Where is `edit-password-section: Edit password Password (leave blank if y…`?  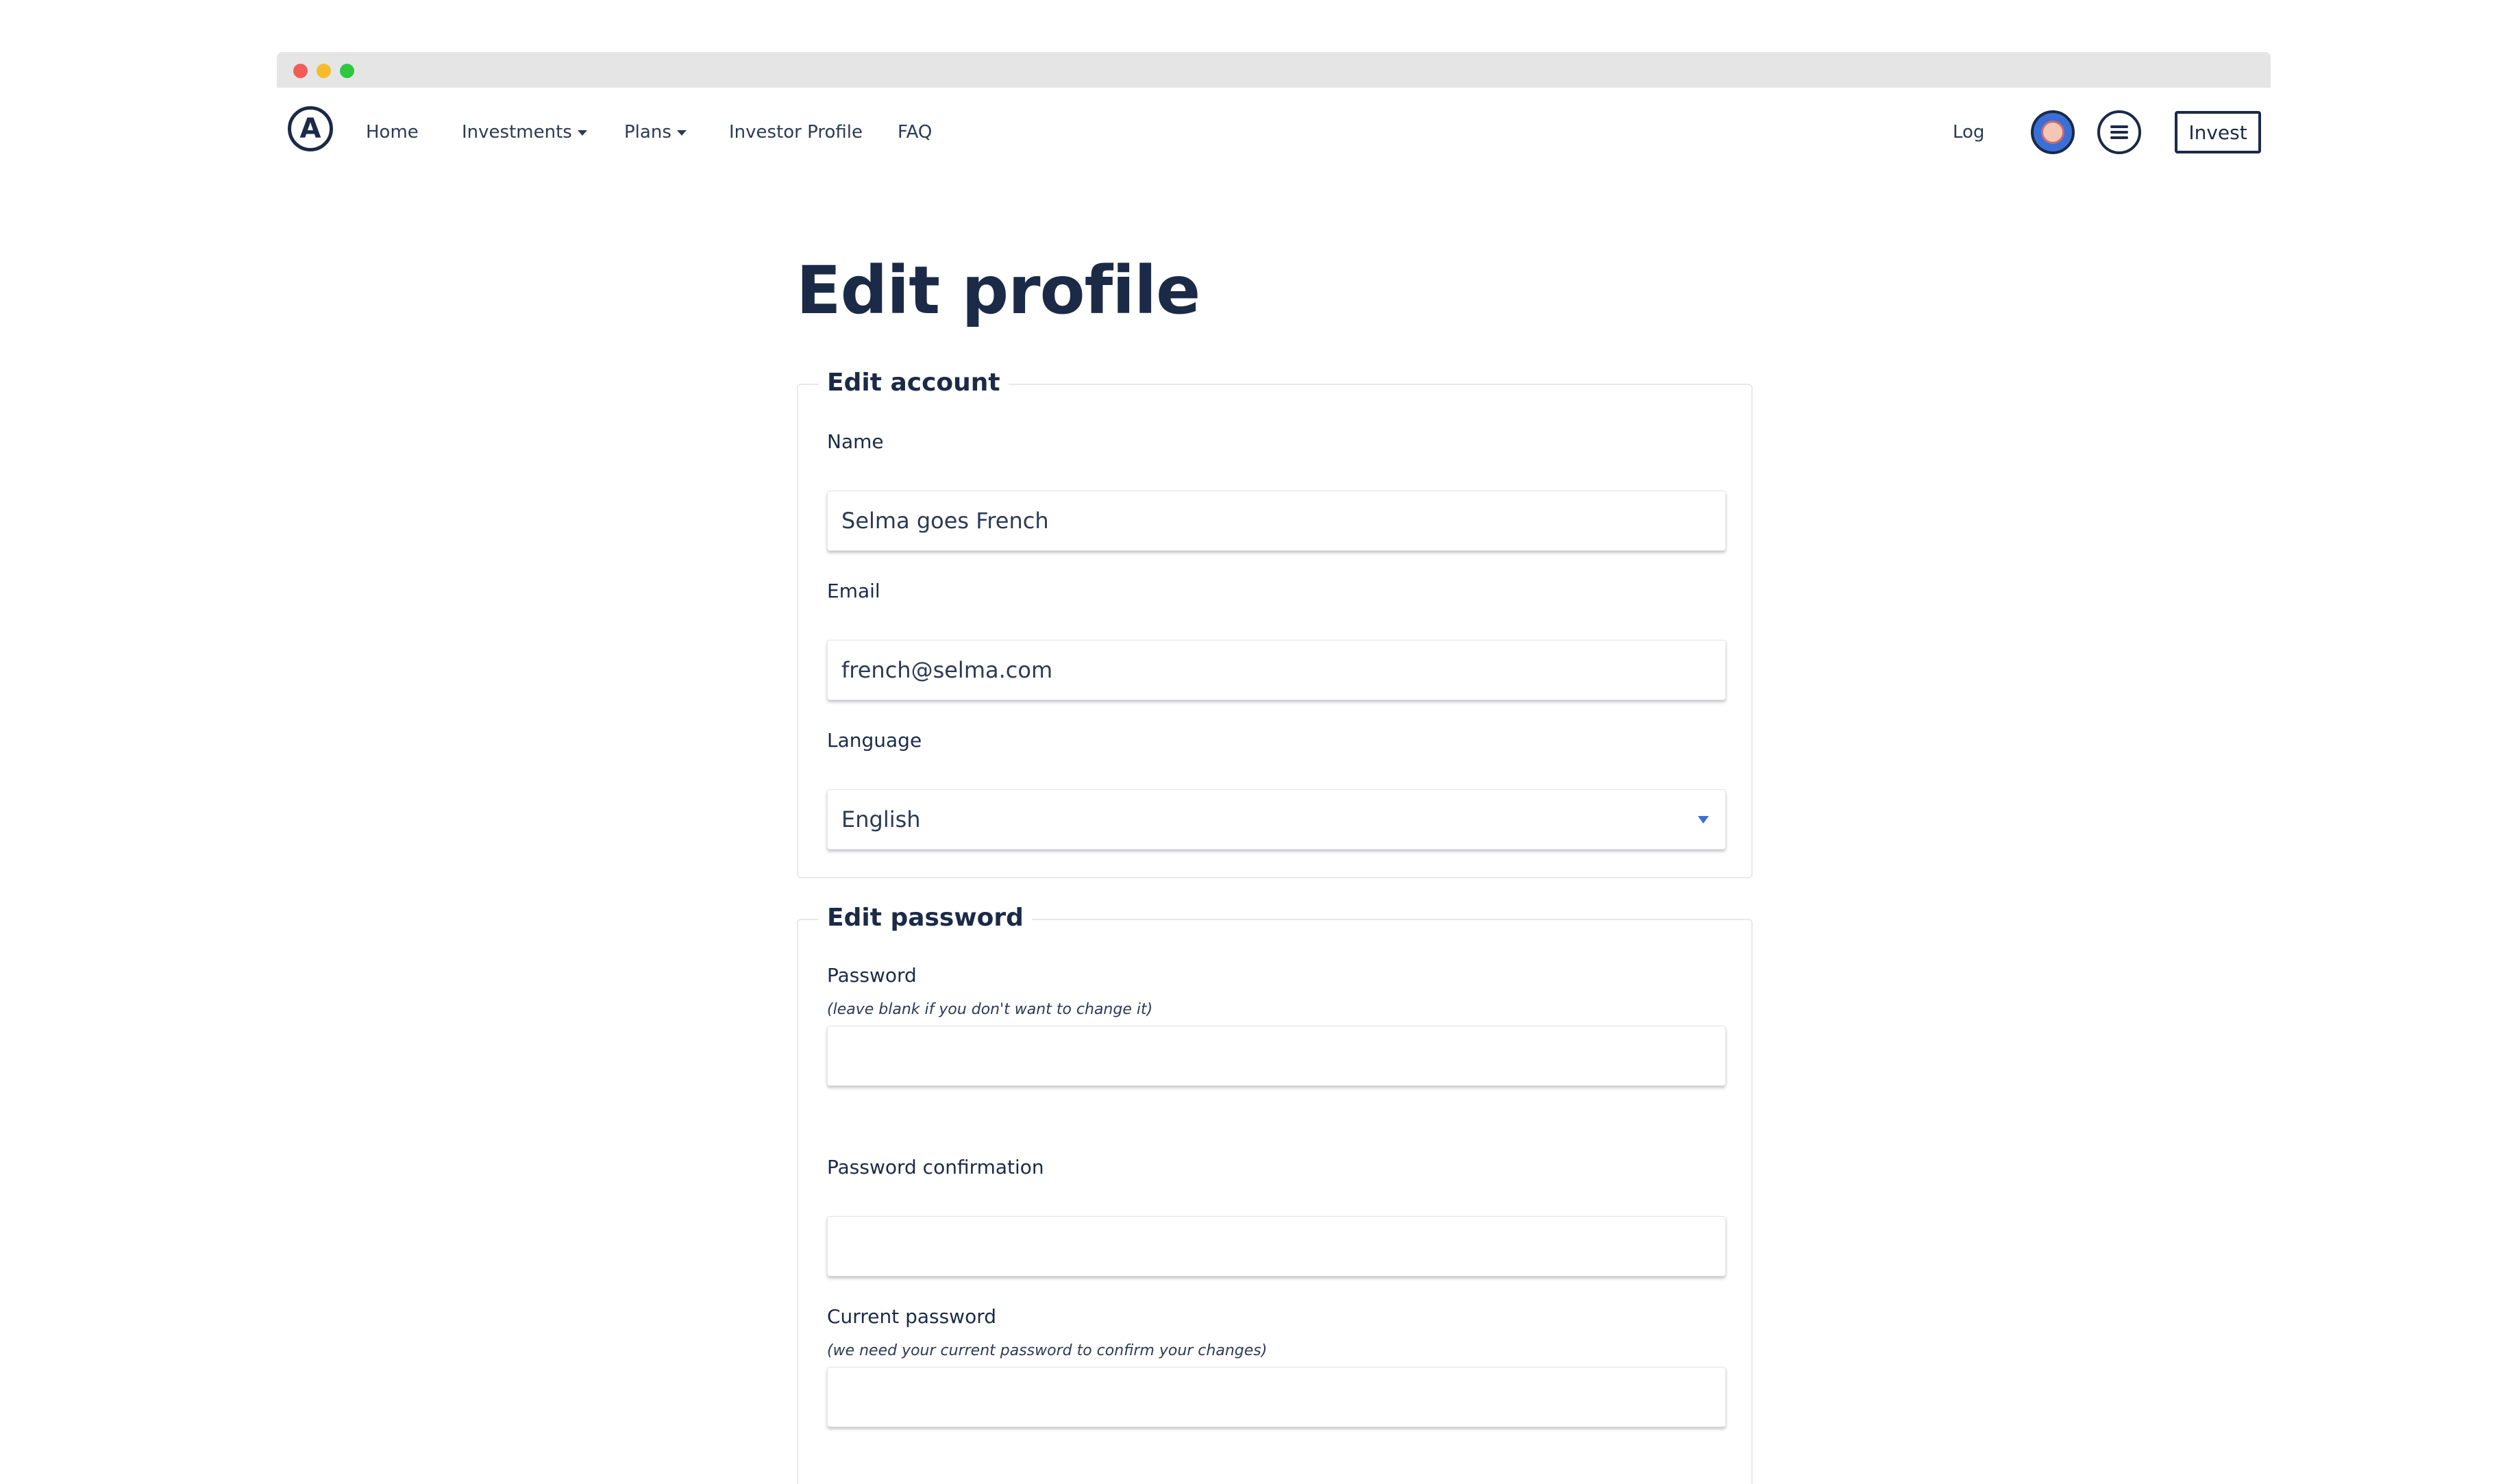 edit-password-section: Edit password Password (leave blank if y… is located at coordinates (1275, 1194).